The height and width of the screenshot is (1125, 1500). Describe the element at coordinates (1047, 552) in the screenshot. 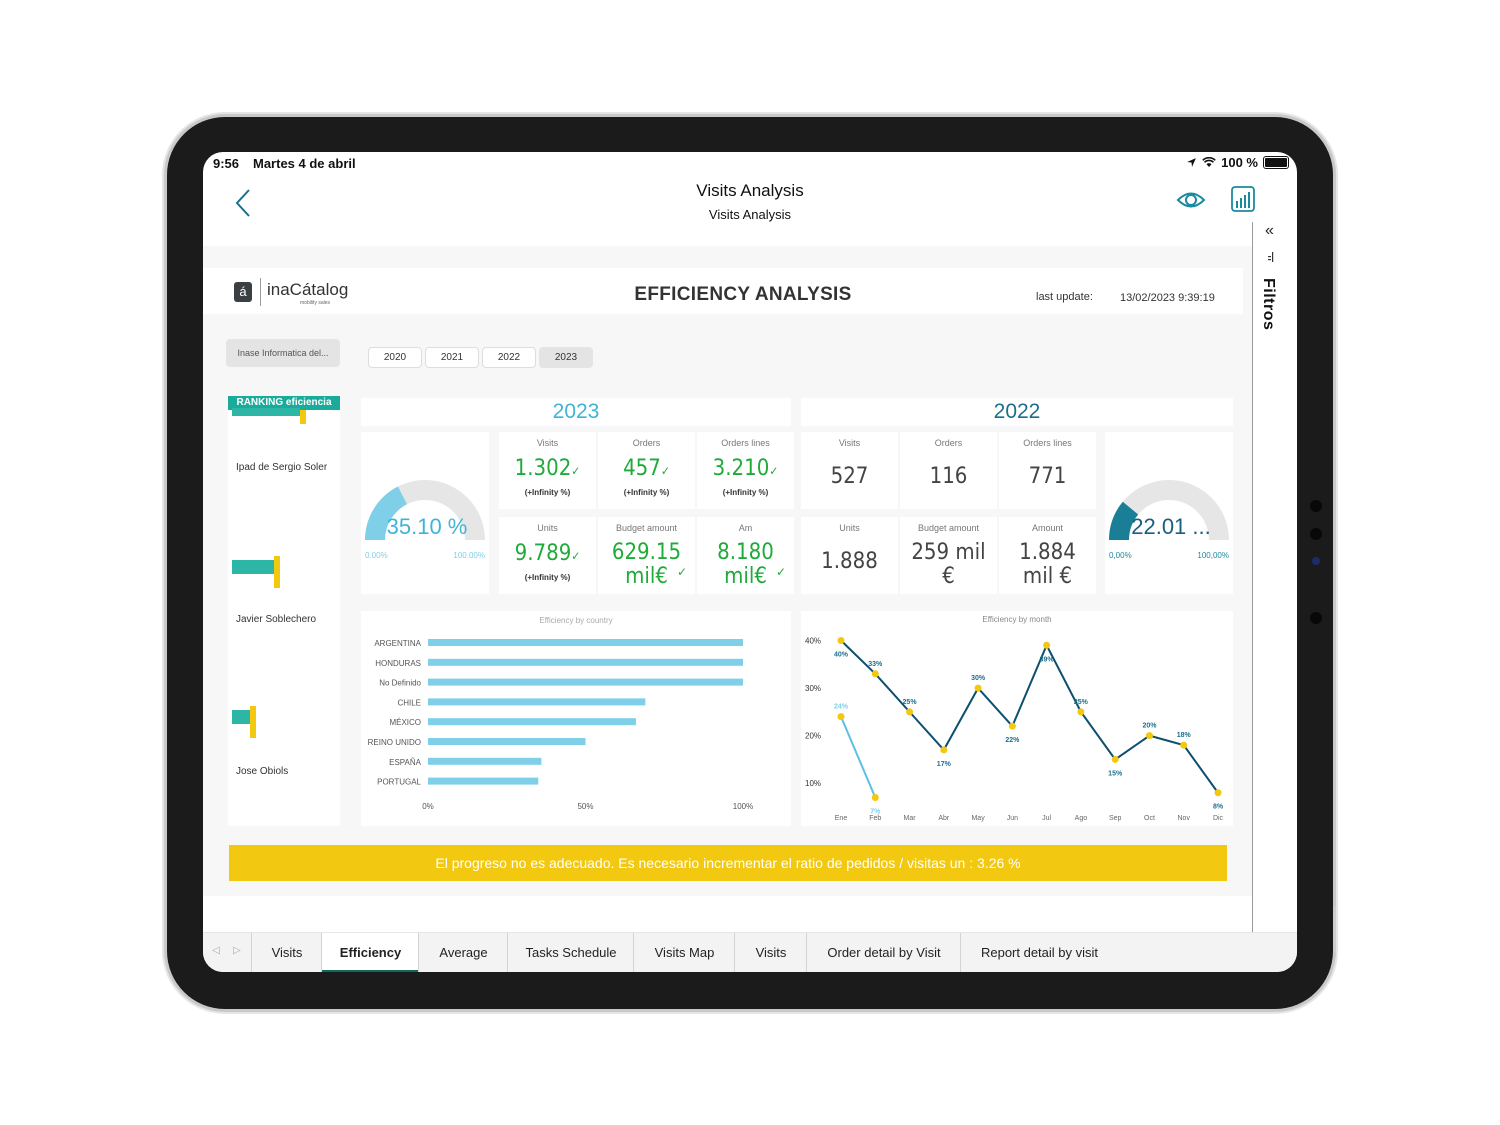

I see `kpi-value: 1.884` at that location.